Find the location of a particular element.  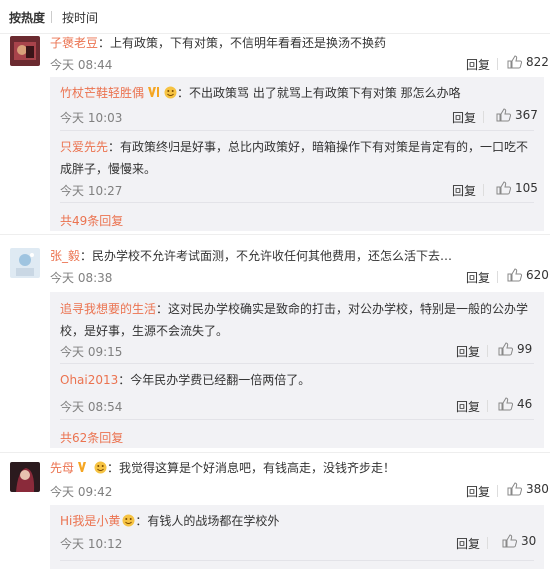

like-count: 105 is located at coordinates (526, 188).